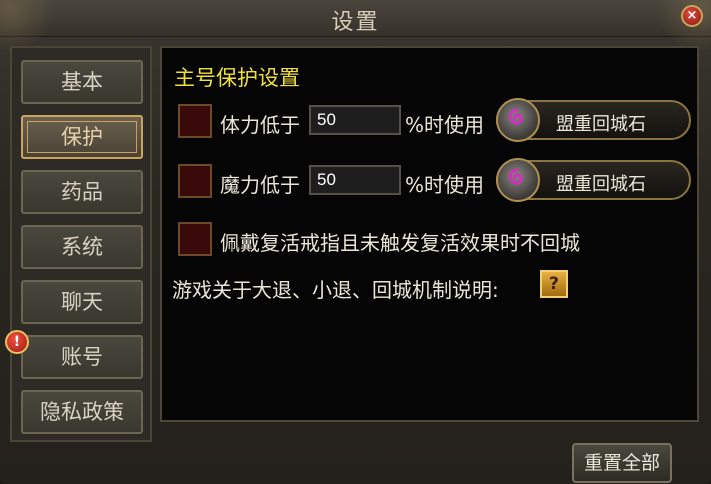 The image size is (711, 484). What do you see at coordinates (554, 284) in the screenshot?
I see `help-button: ?` at bounding box center [554, 284].